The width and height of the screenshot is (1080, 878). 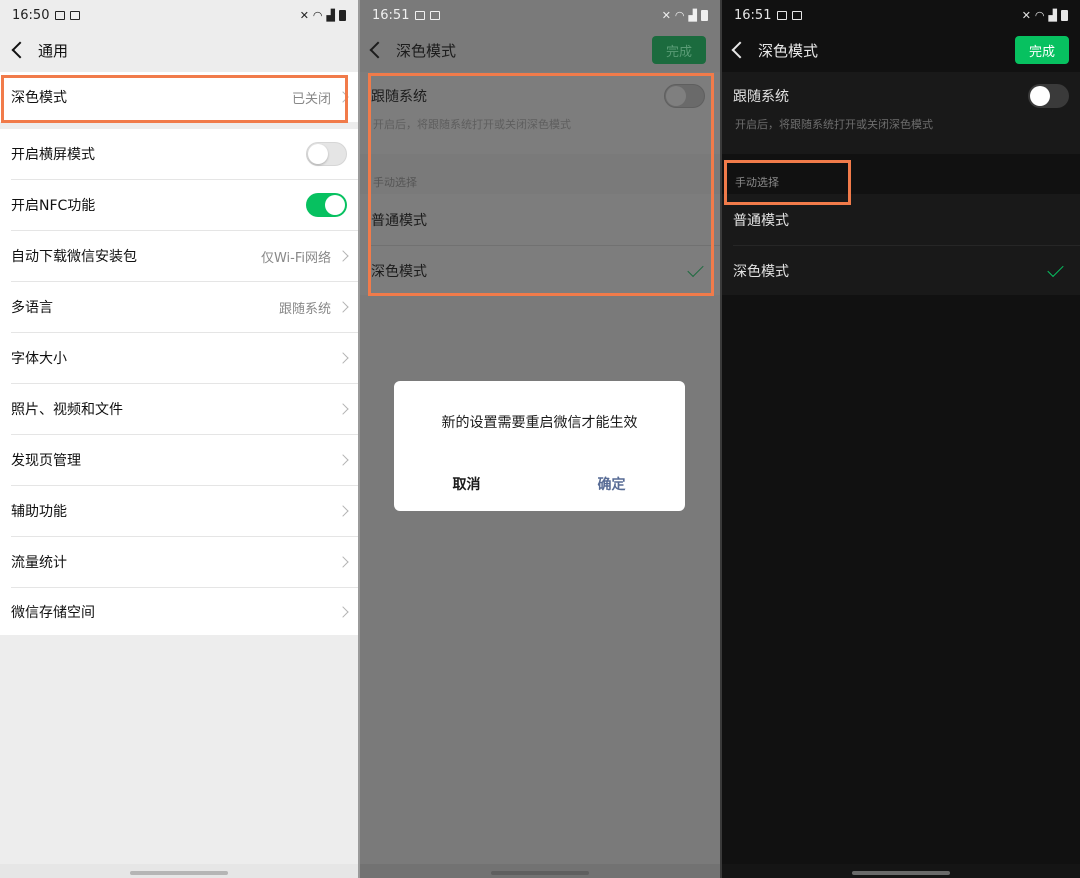 I want to click on settings-item-language: 多语言 跟随系统, so click(x=179, y=307).